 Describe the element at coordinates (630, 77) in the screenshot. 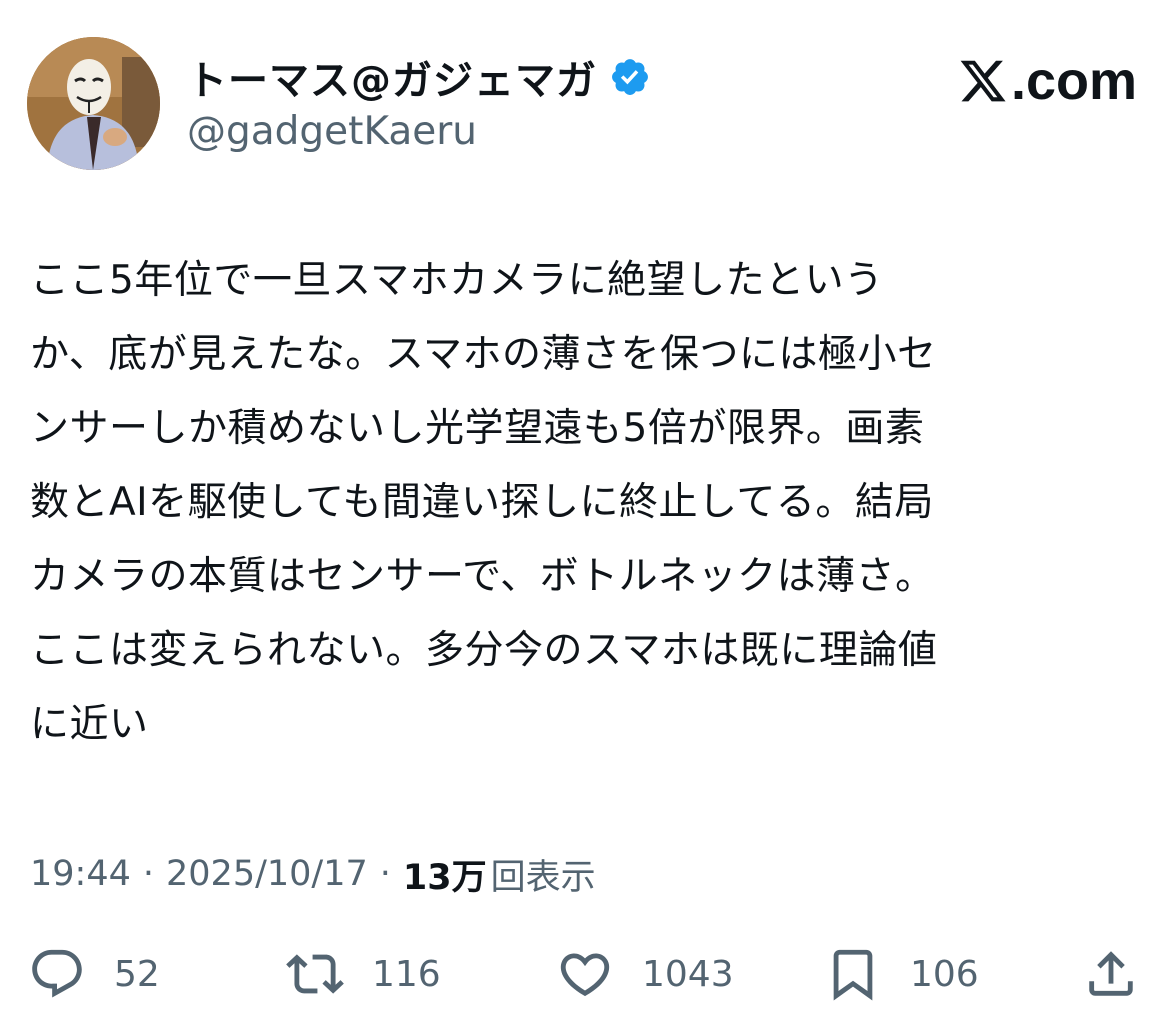

I see `verified-badge-icon` at that location.